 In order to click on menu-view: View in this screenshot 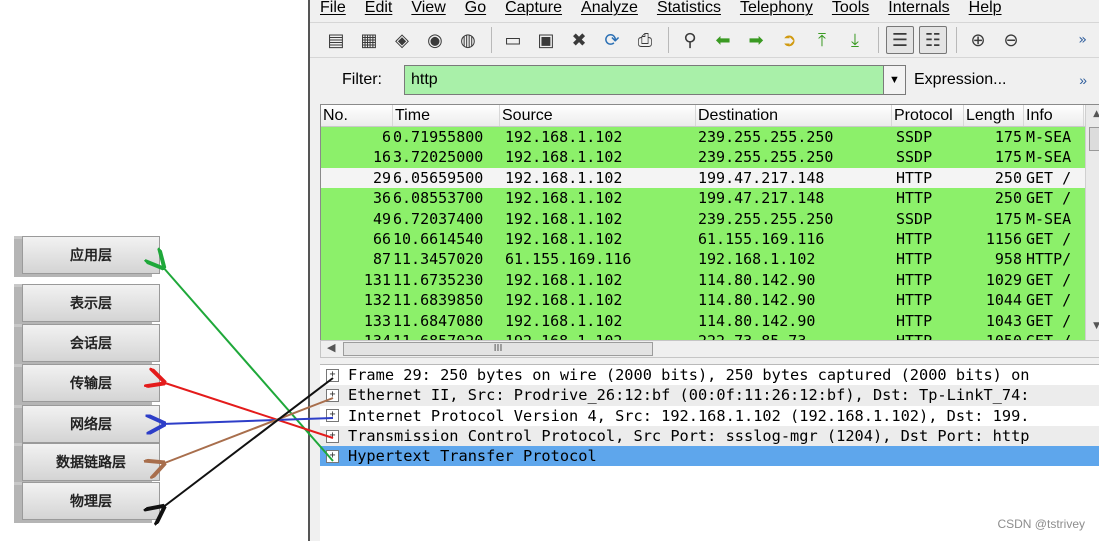, I will do `click(427, 9)`.